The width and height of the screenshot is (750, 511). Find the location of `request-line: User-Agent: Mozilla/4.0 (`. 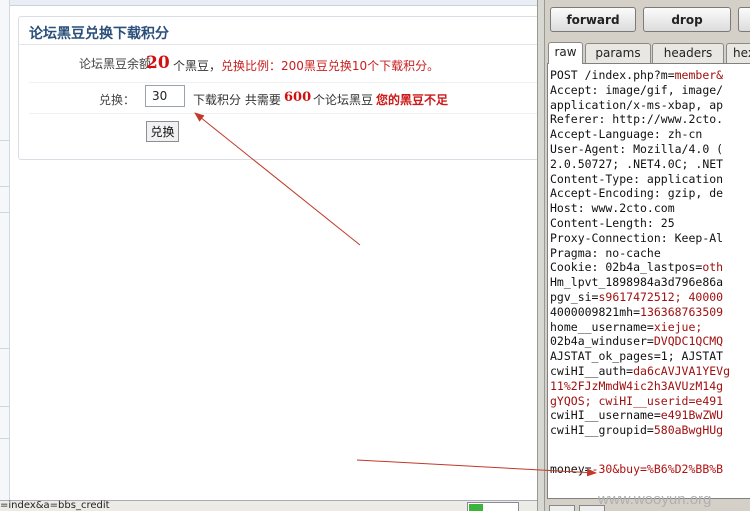

request-line: User-Agent: Mozilla/4.0 ( is located at coordinates (640, 149).